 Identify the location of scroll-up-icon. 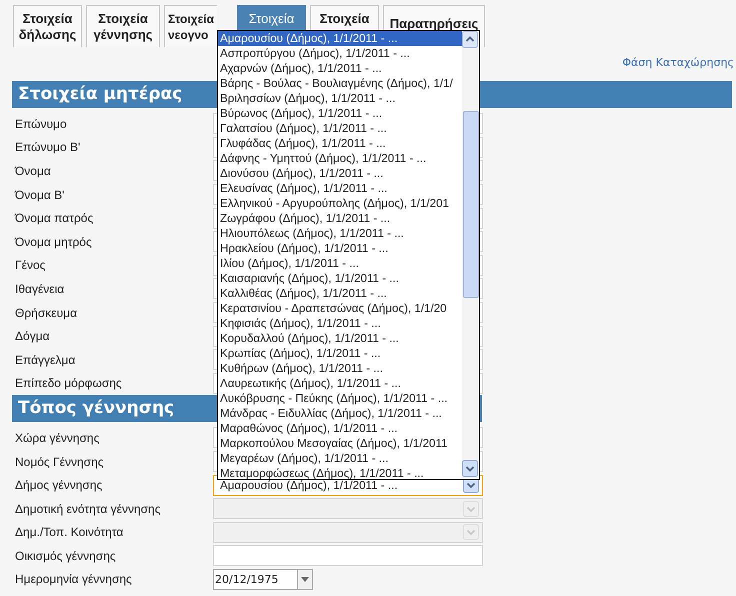
(470, 39).